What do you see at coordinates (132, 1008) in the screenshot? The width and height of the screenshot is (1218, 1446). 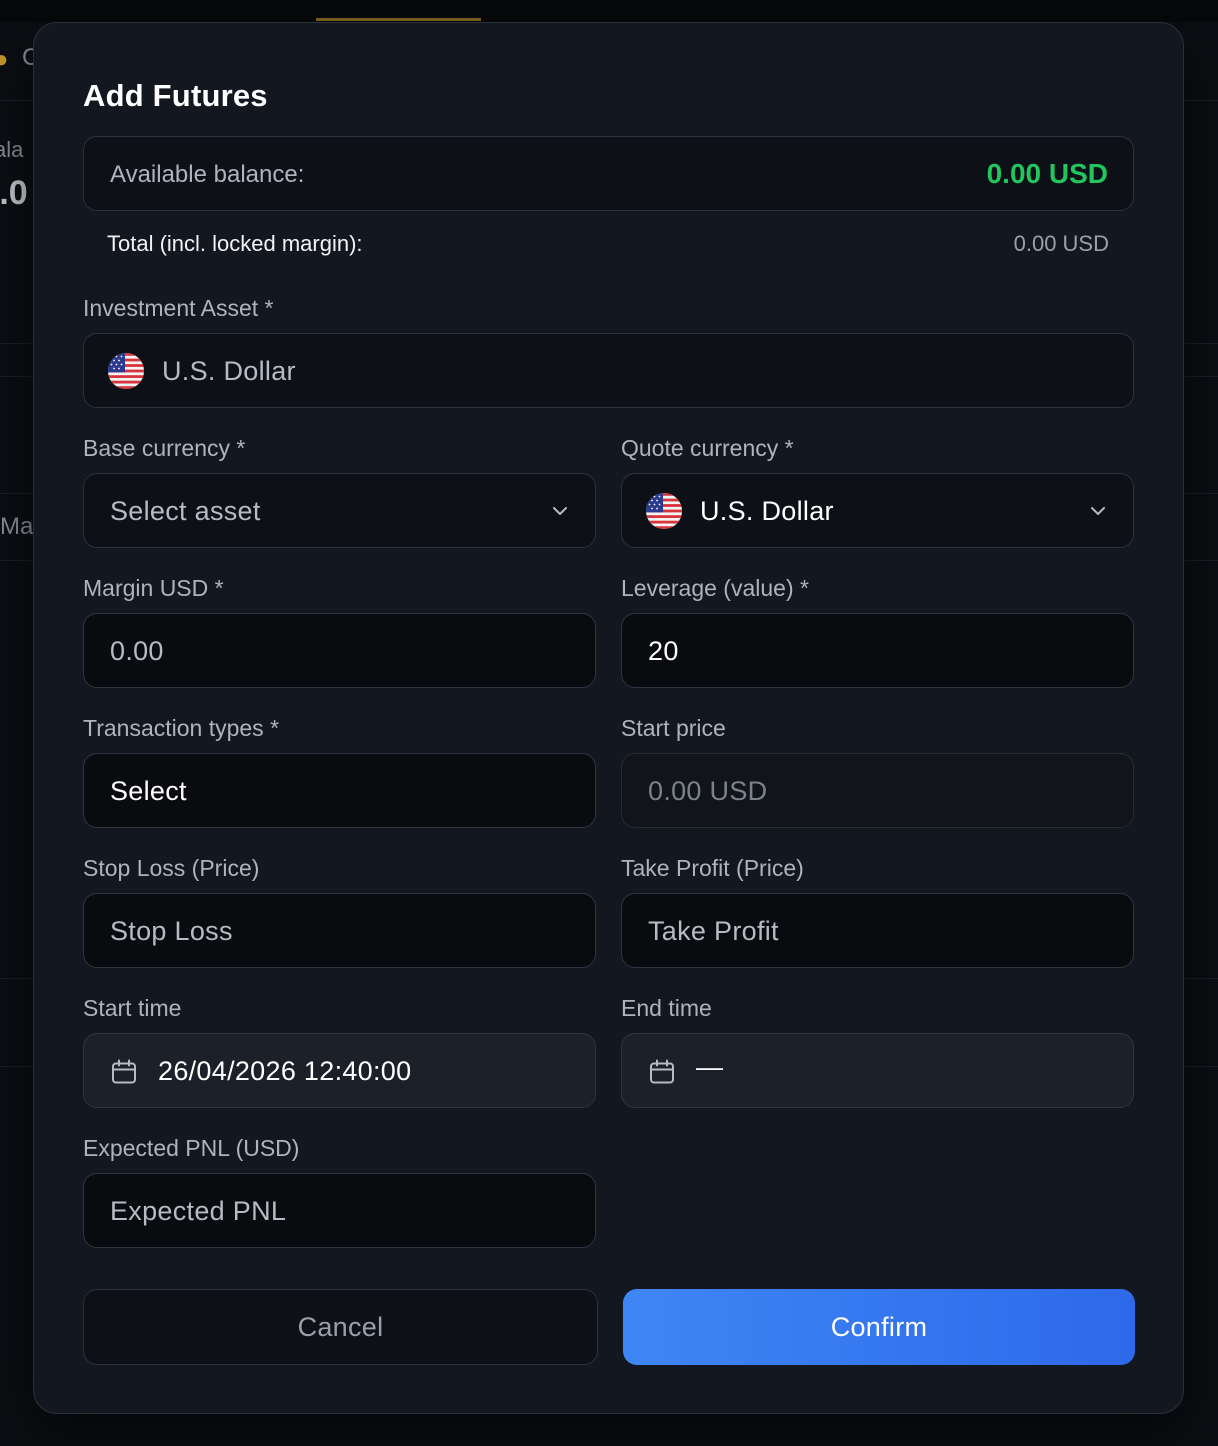 I see `start-time-label: Start time` at bounding box center [132, 1008].